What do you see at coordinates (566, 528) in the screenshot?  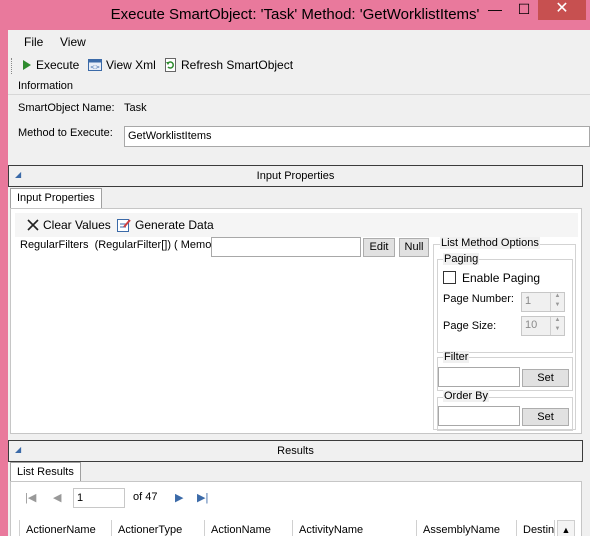 I see `scroll-up-icon: ▲` at bounding box center [566, 528].